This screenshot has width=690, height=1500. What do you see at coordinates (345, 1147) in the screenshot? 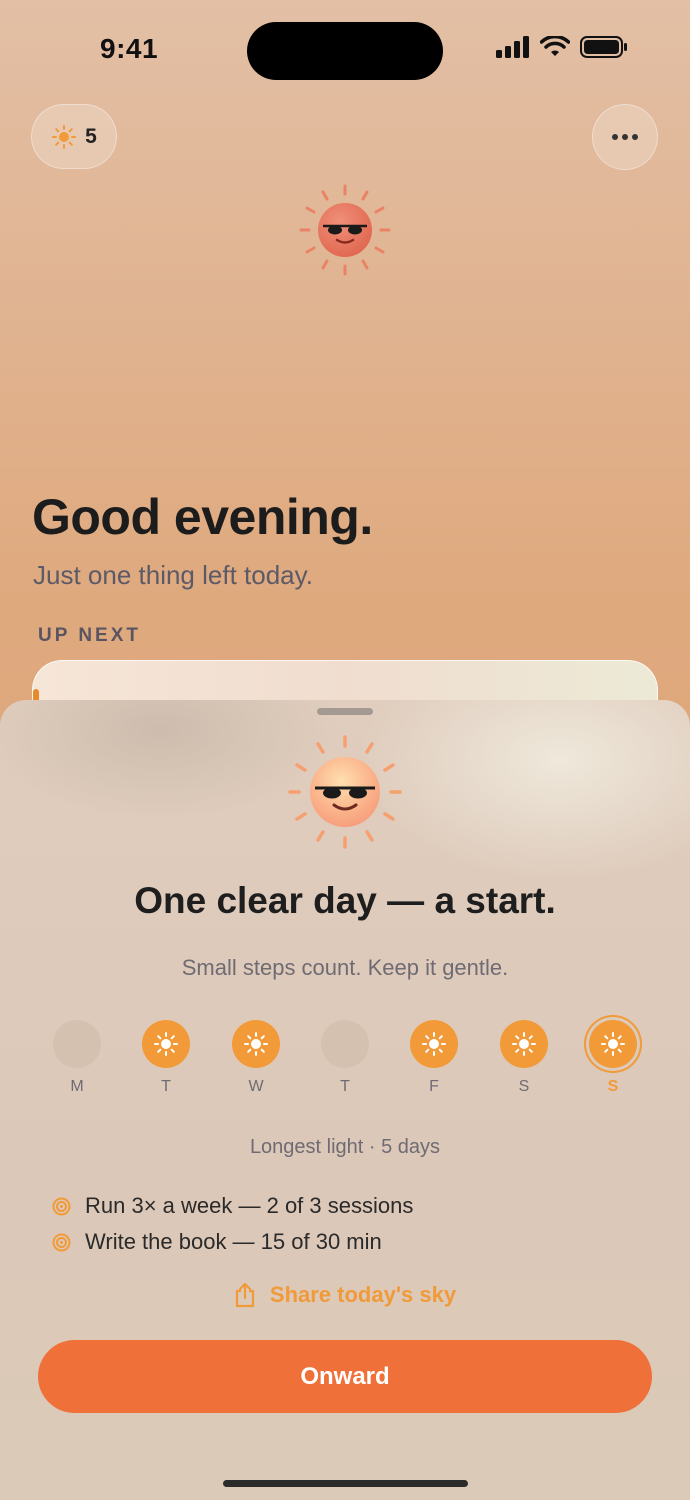
I see `longest-streak: Longest light · 5 days` at bounding box center [345, 1147].